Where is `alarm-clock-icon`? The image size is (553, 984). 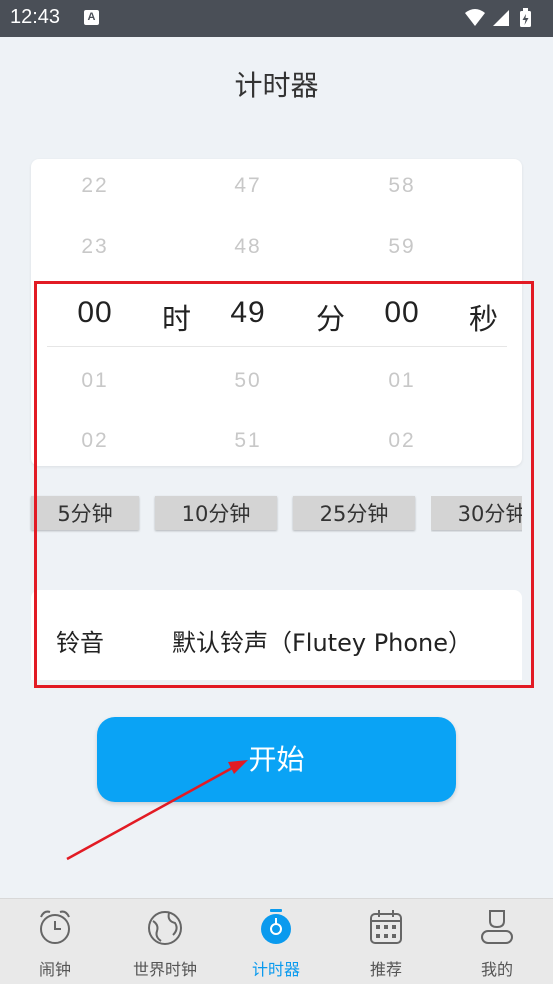 alarm-clock-icon is located at coordinates (55, 929).